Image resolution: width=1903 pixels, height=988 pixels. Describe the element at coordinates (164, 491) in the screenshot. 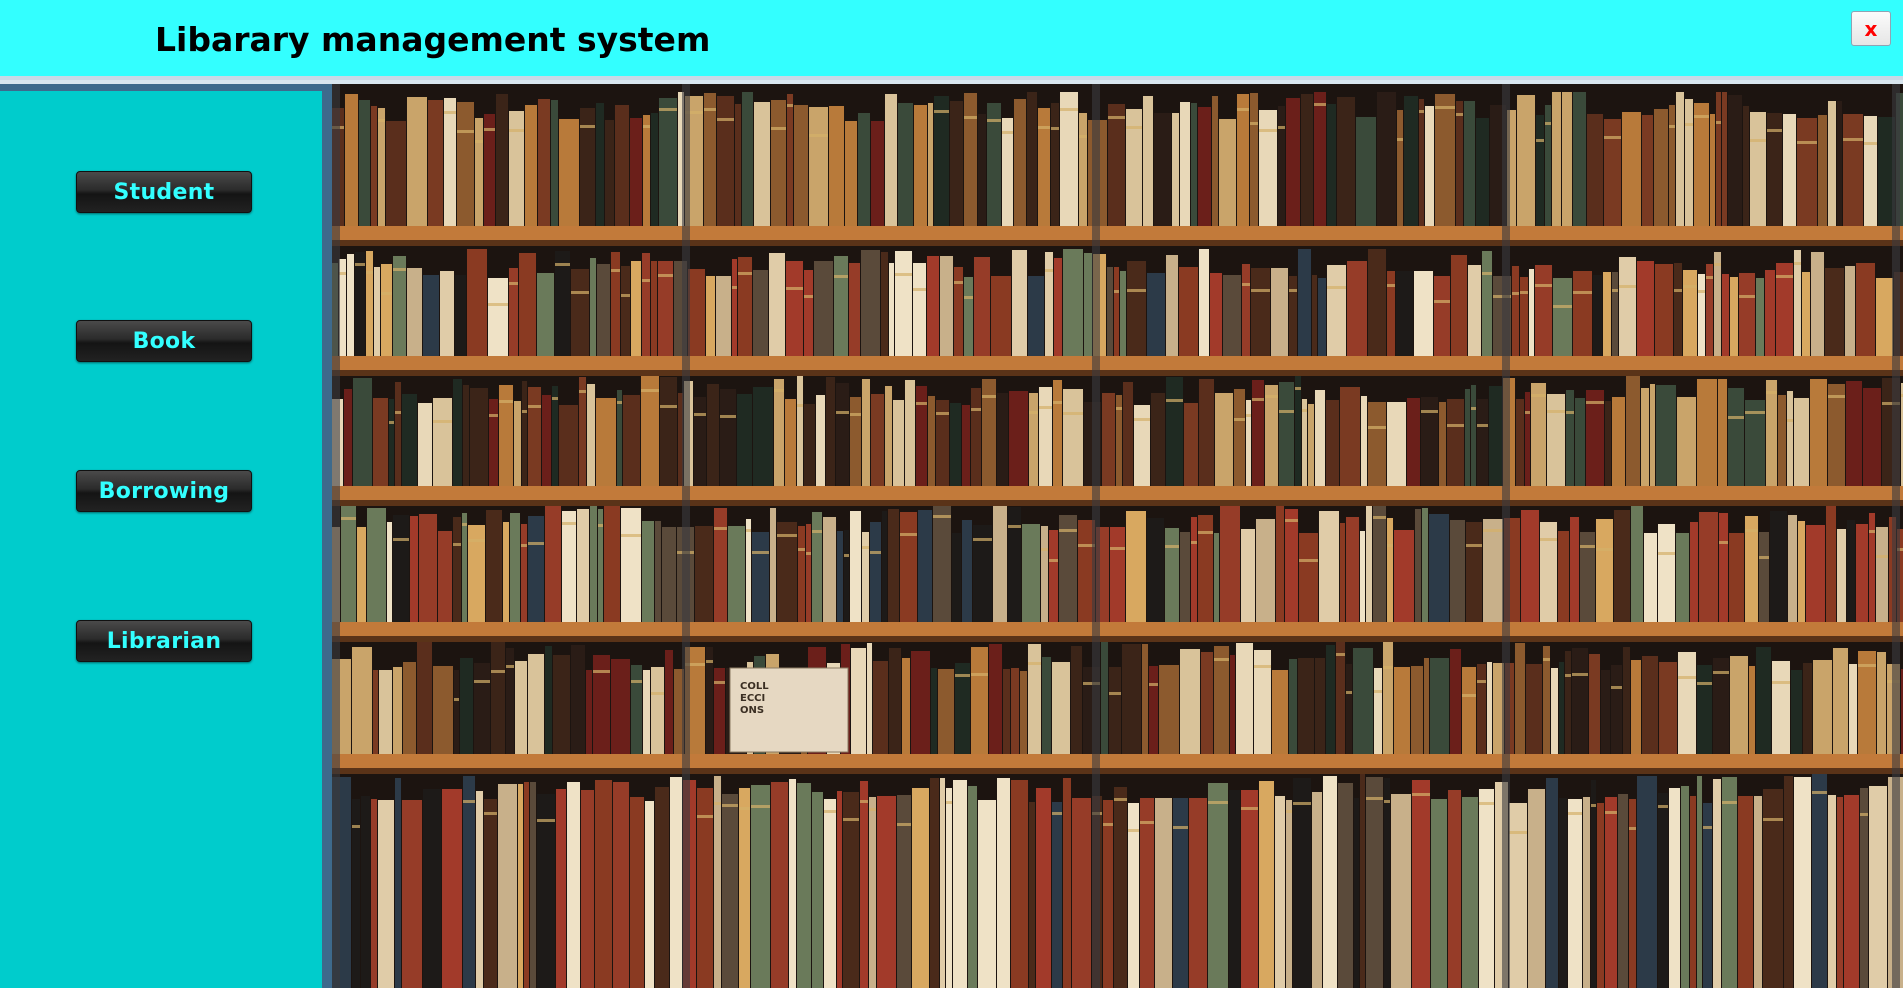

I see `borrowing-button: Borrowing` at that location.